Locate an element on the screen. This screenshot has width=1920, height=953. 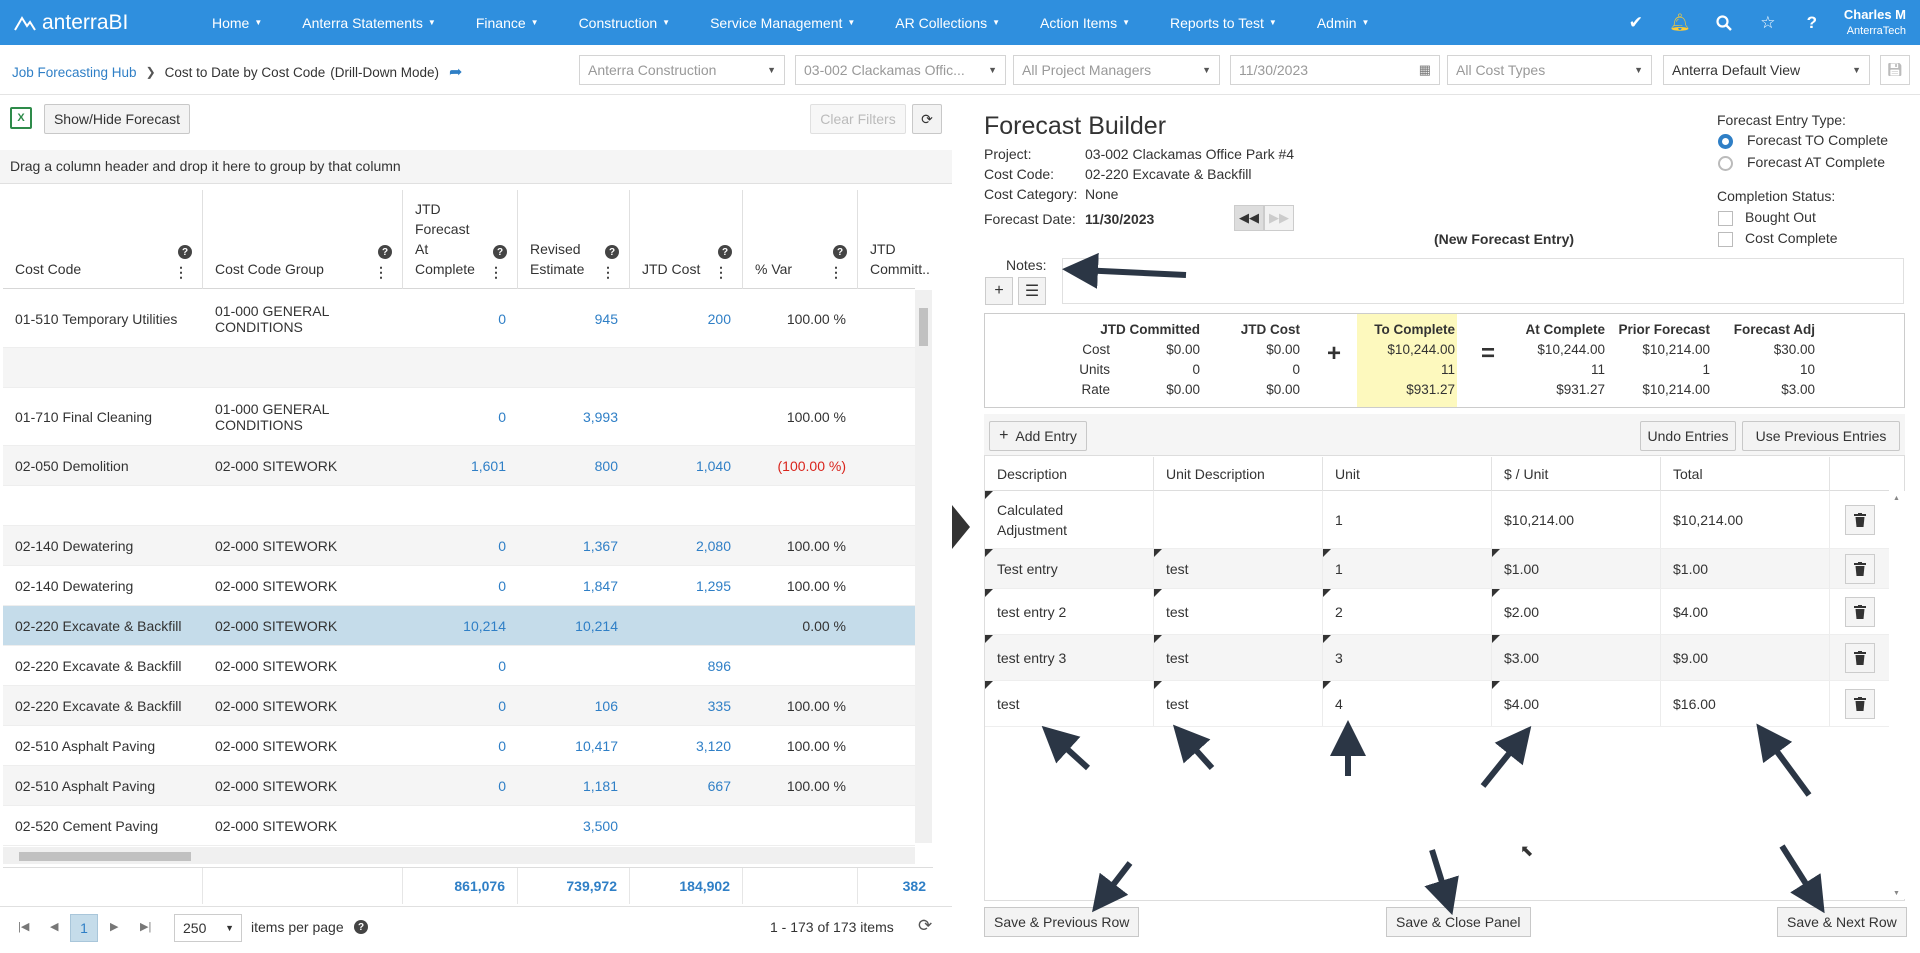
use-previous-entries-button: Use Previous Entries is located at coordinates (1821, 436).